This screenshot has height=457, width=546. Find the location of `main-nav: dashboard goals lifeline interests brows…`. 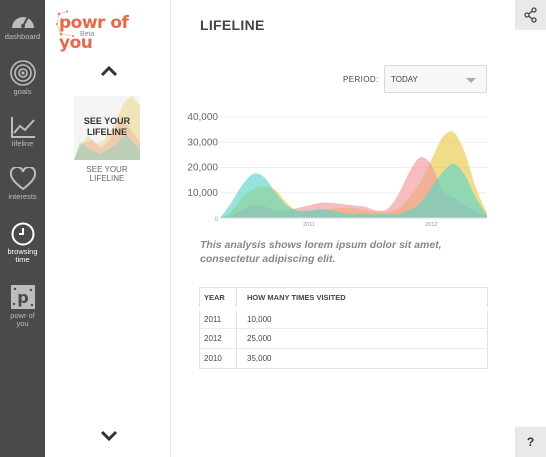

main-nav: dashboard goals lifeline interests brows… is located at coordinates (22, 228).